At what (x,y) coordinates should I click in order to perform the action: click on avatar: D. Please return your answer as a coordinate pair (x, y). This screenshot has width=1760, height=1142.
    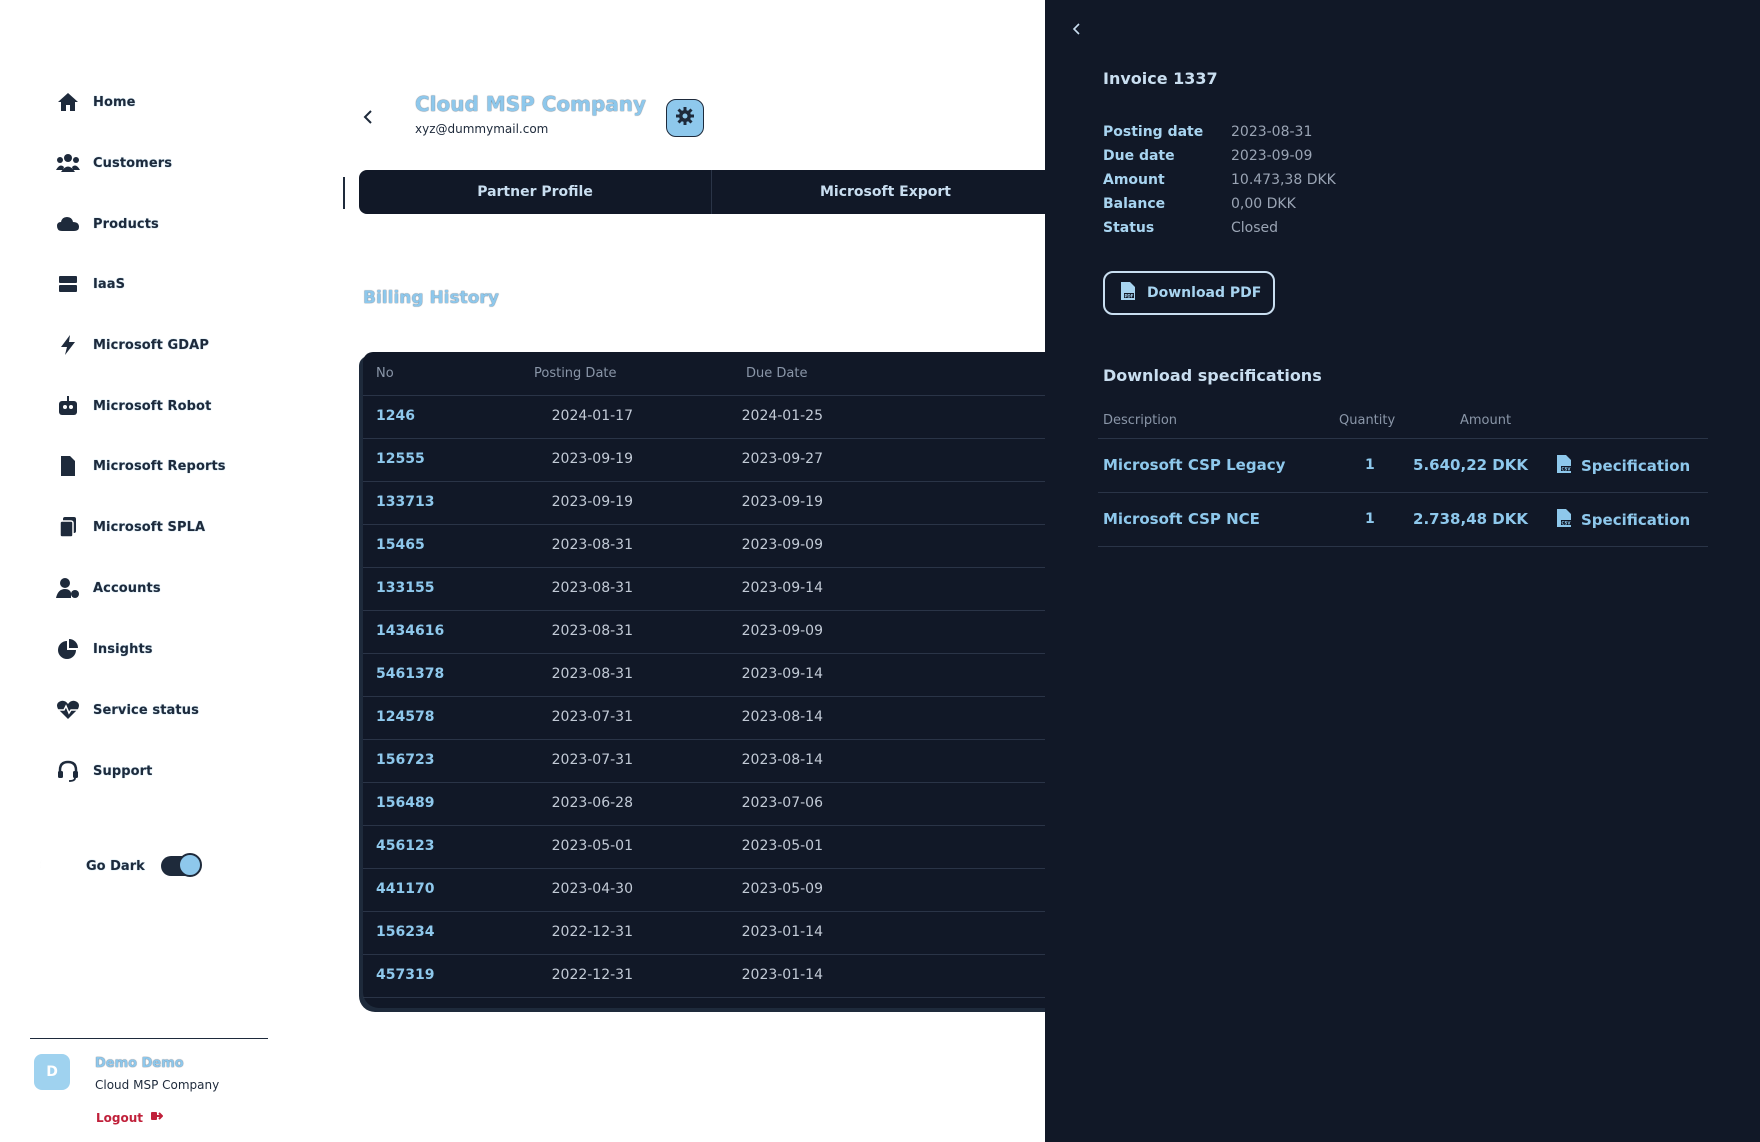
    Looking at the image, I should click on (52, 1072).